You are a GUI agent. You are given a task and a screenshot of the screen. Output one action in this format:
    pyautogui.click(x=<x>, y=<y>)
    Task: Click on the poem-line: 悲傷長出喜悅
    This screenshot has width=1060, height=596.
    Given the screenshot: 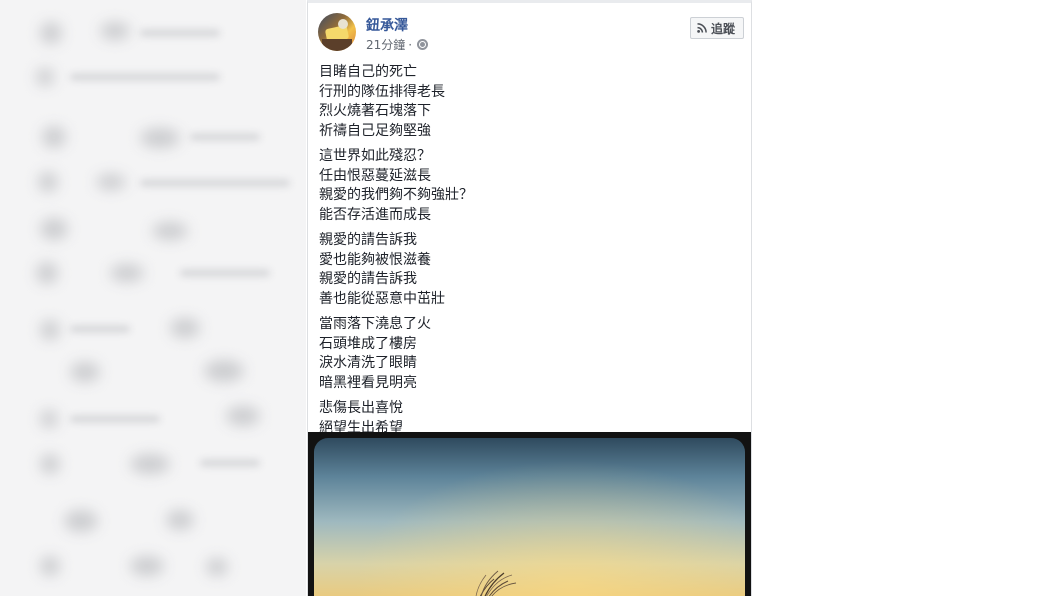 What is the action you would take?
    pyautogui.click(x=361, y=408)
    